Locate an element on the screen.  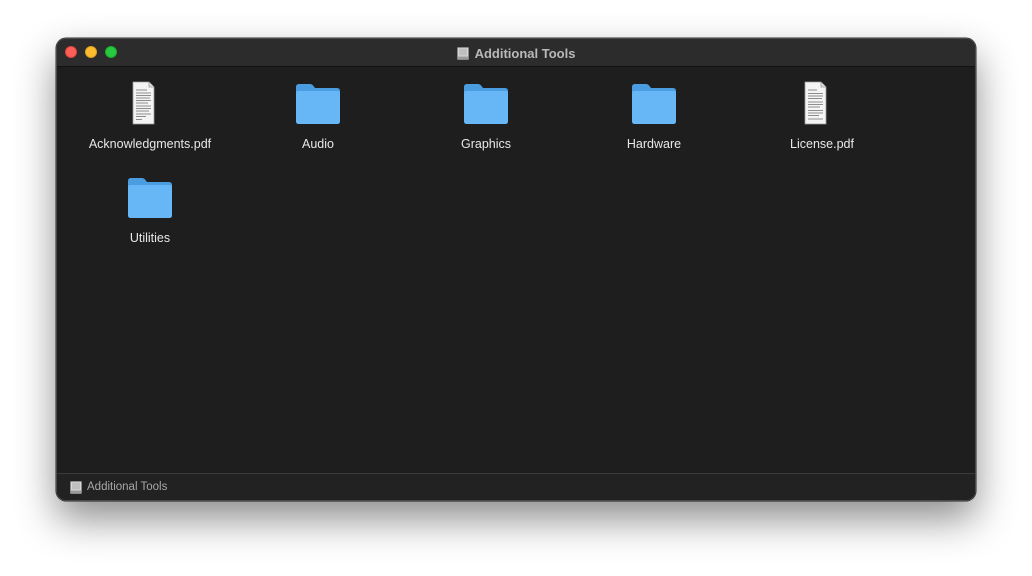
file-item-license: License.pdf is located at coordinates (822, 116).